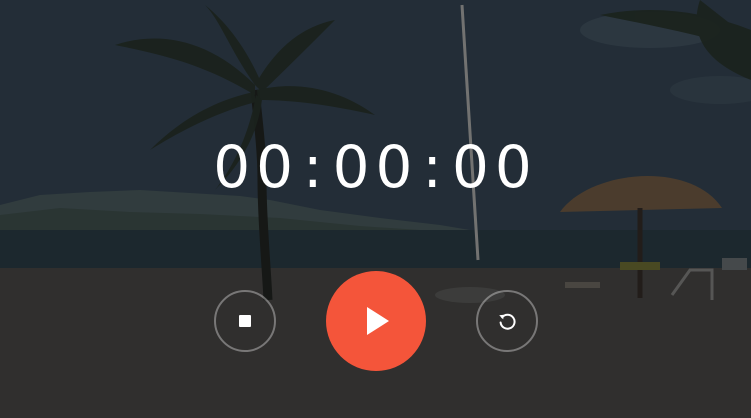  I want to click on timer-minutes: 00, so click(375, 167).